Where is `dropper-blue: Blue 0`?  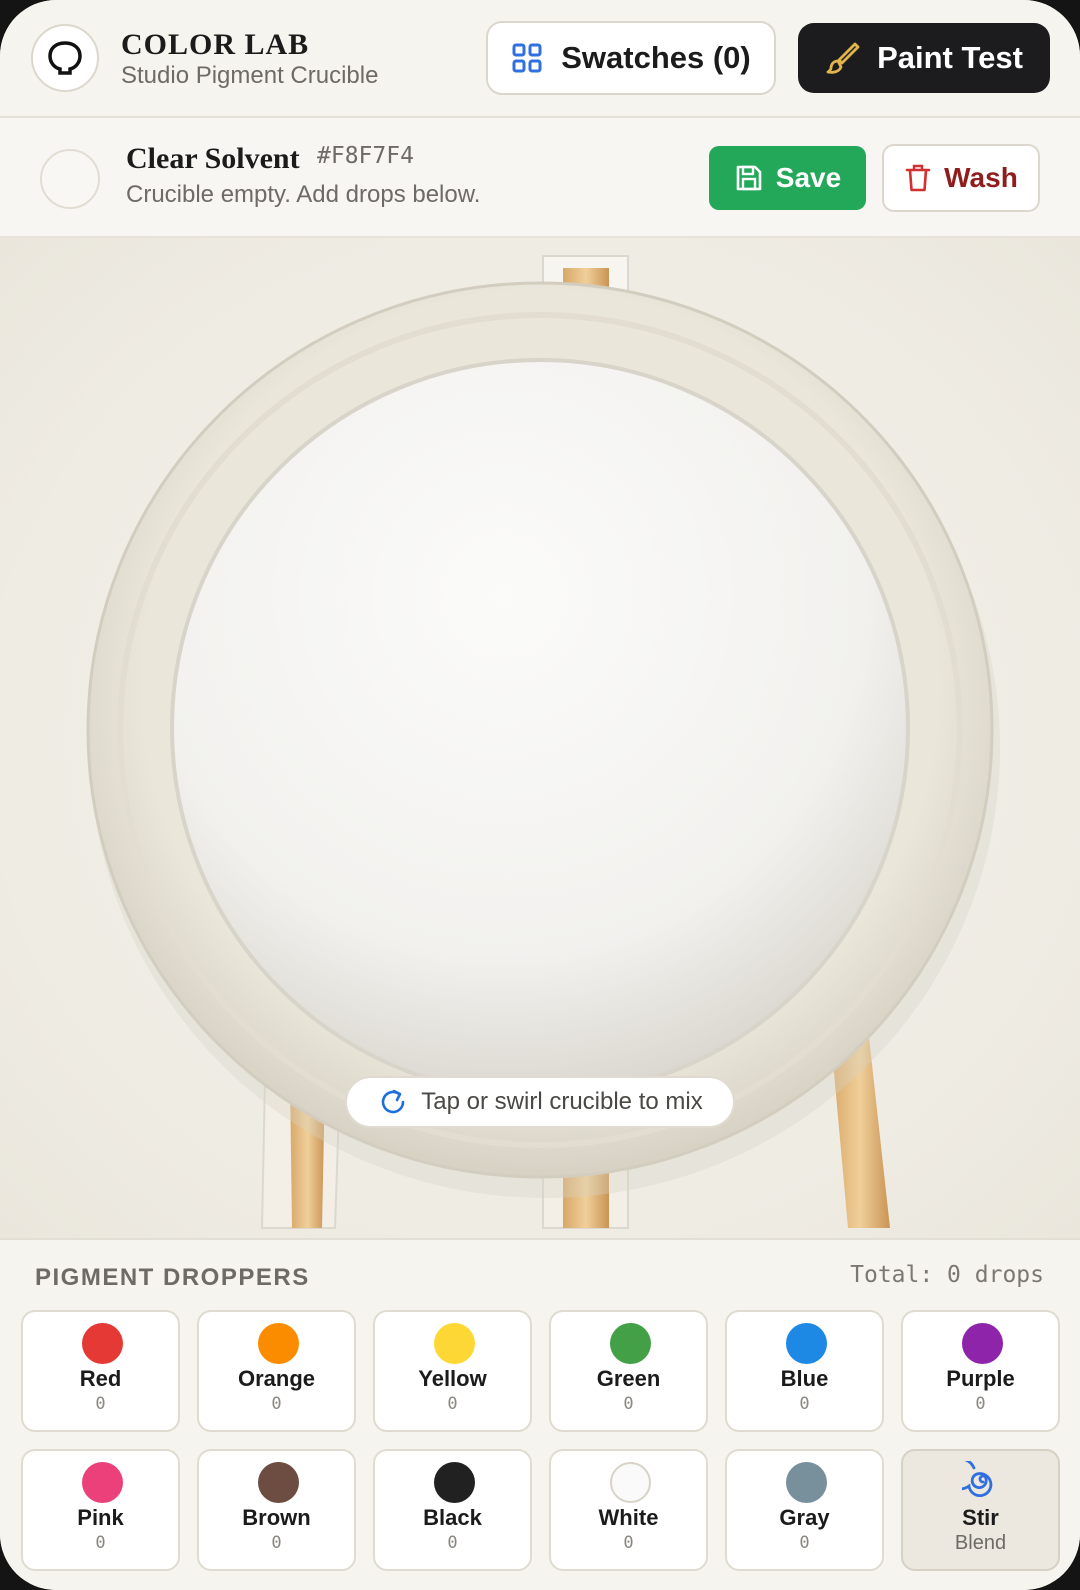 dropper-blue: Blue 0 is located at coordinates (804, 1371).